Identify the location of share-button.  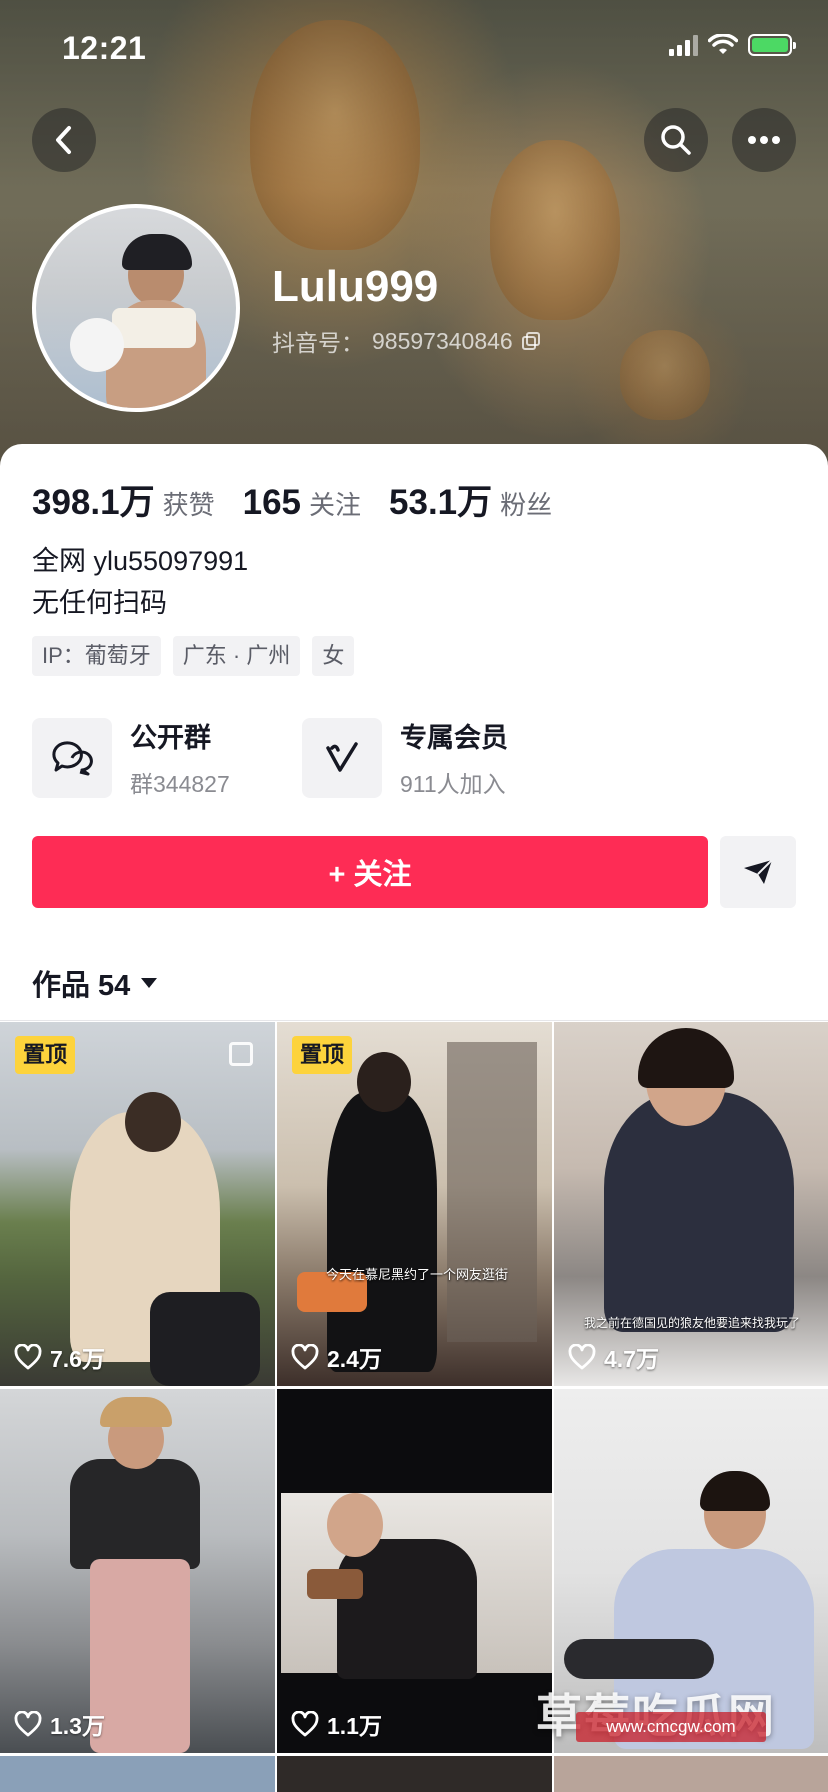
(758, 872).